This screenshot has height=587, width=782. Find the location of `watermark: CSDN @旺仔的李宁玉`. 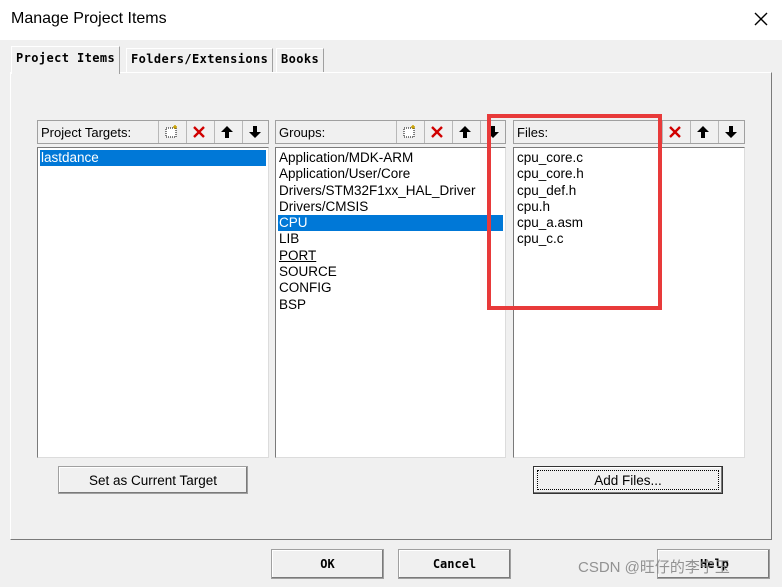

watermark: CSDN @旺仔的李宁玉 is located at coordinates (654, 567).